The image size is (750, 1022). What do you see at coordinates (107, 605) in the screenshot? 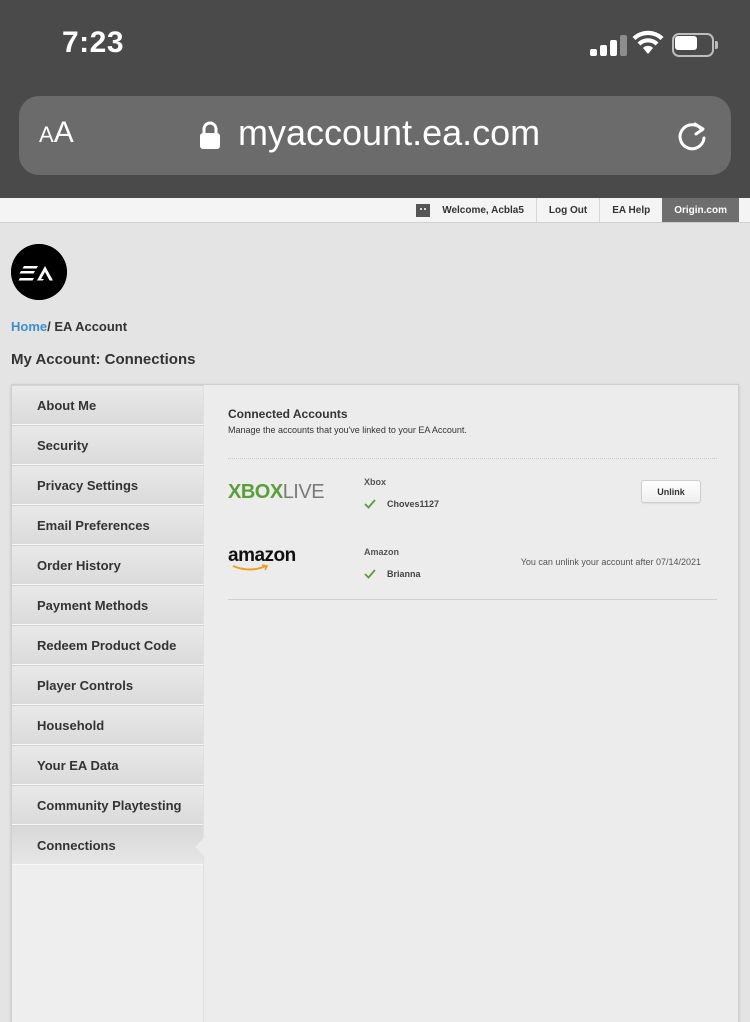
I see `sidebar-item-payment-methods: Payment Methods` at bounding box center [107, 605].